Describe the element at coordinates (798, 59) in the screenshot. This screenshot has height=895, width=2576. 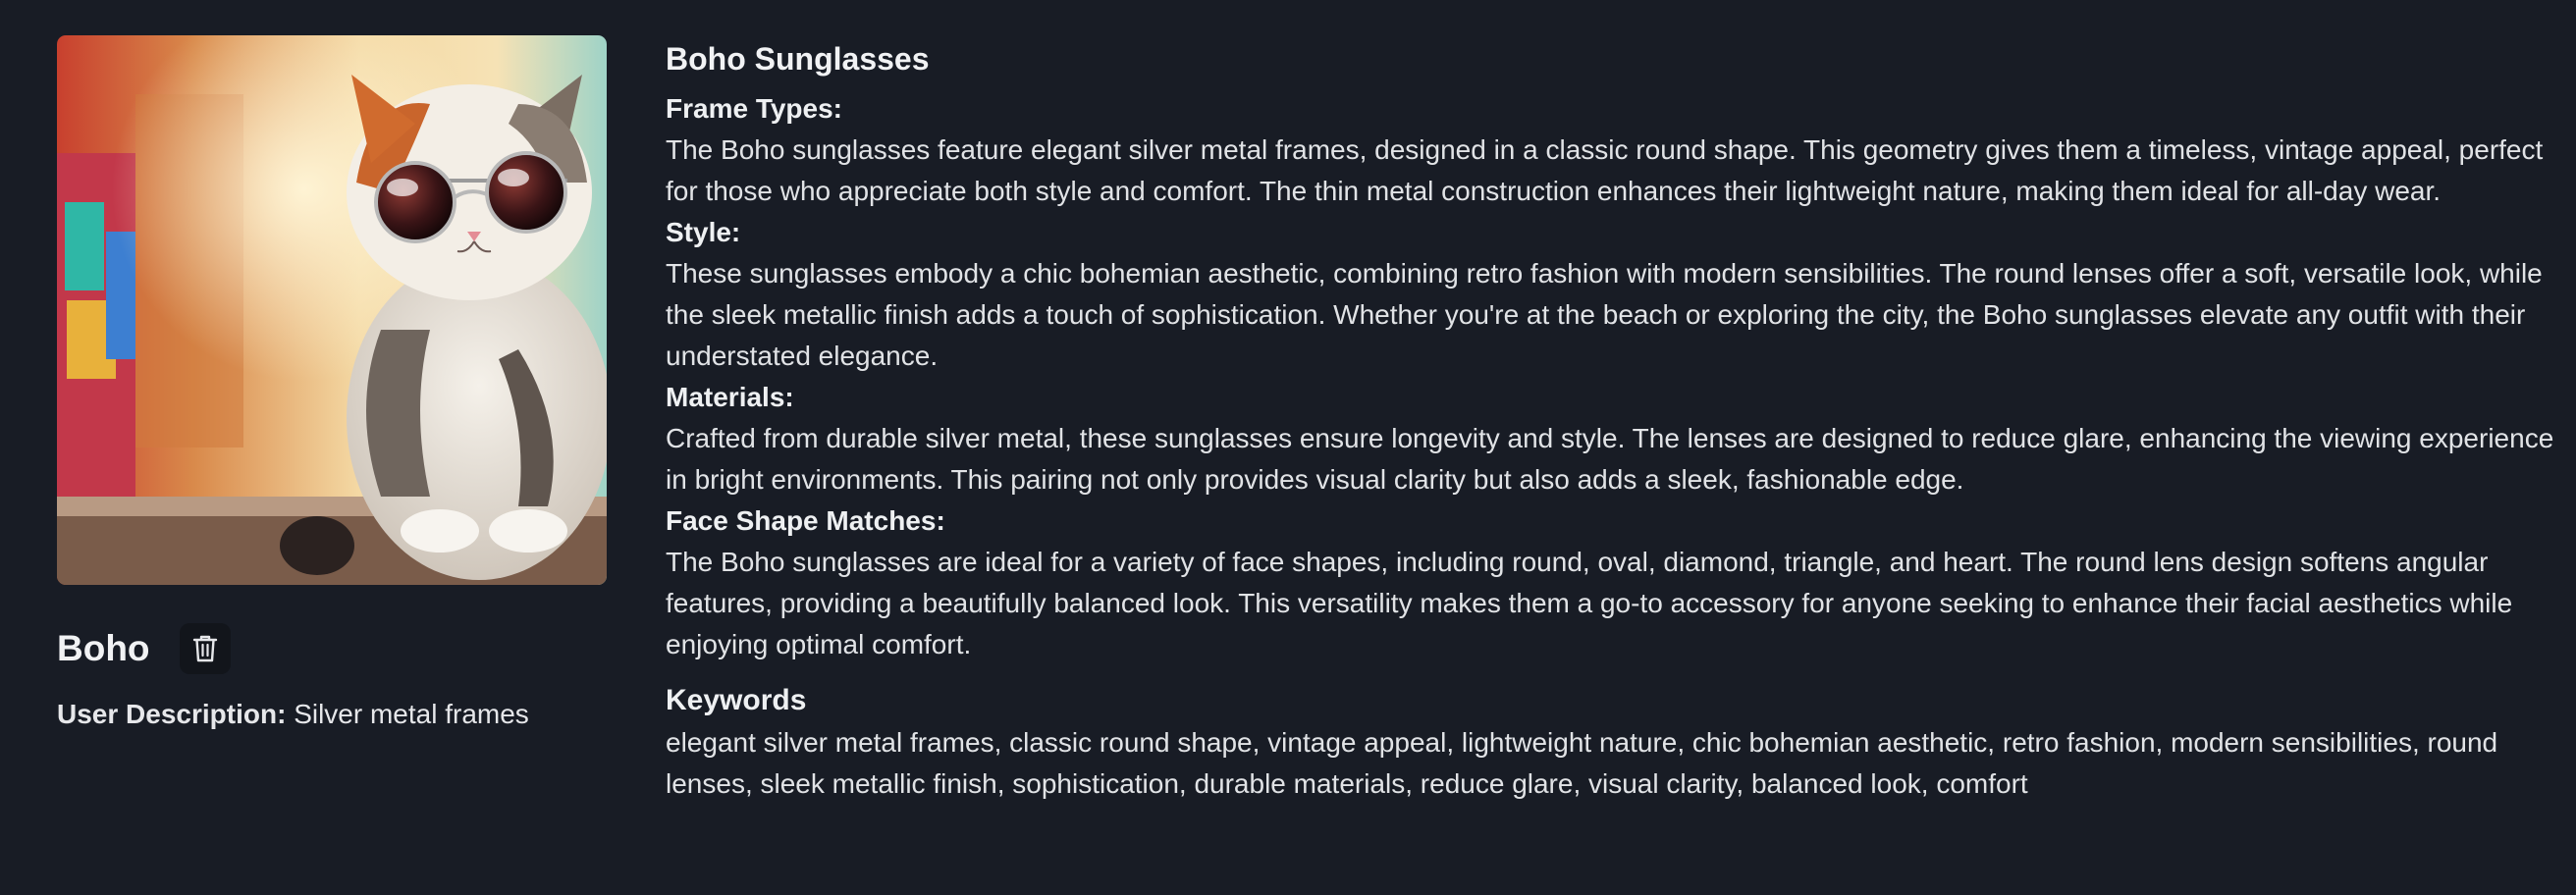
I see `product-title: Boho Sunglasses` at that location.